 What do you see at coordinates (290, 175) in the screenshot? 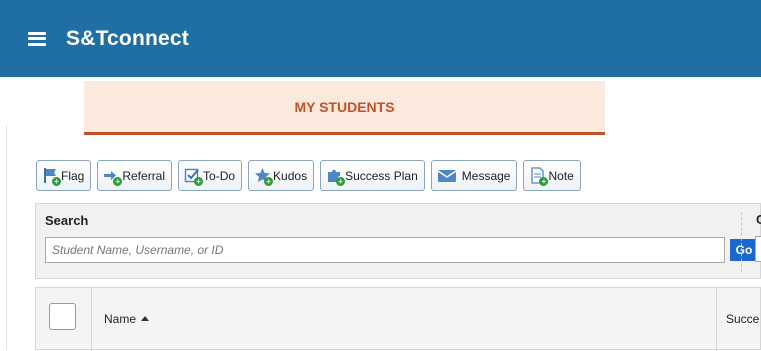
I see `kudos-button-label: Kudos` at bounding box center [290, 175].